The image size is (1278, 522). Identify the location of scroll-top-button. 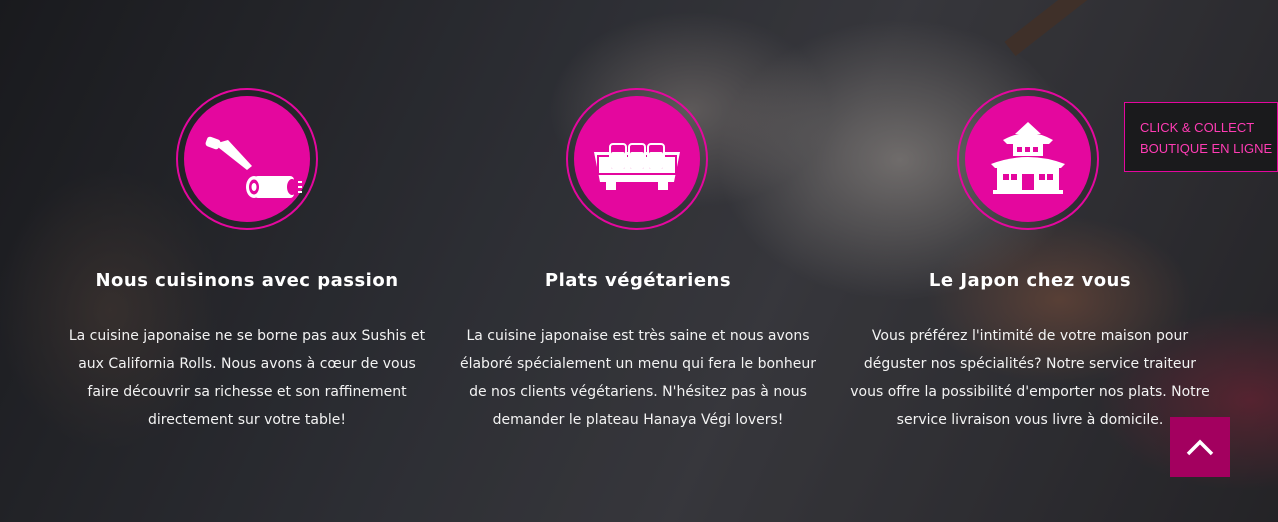
(1200, 447).